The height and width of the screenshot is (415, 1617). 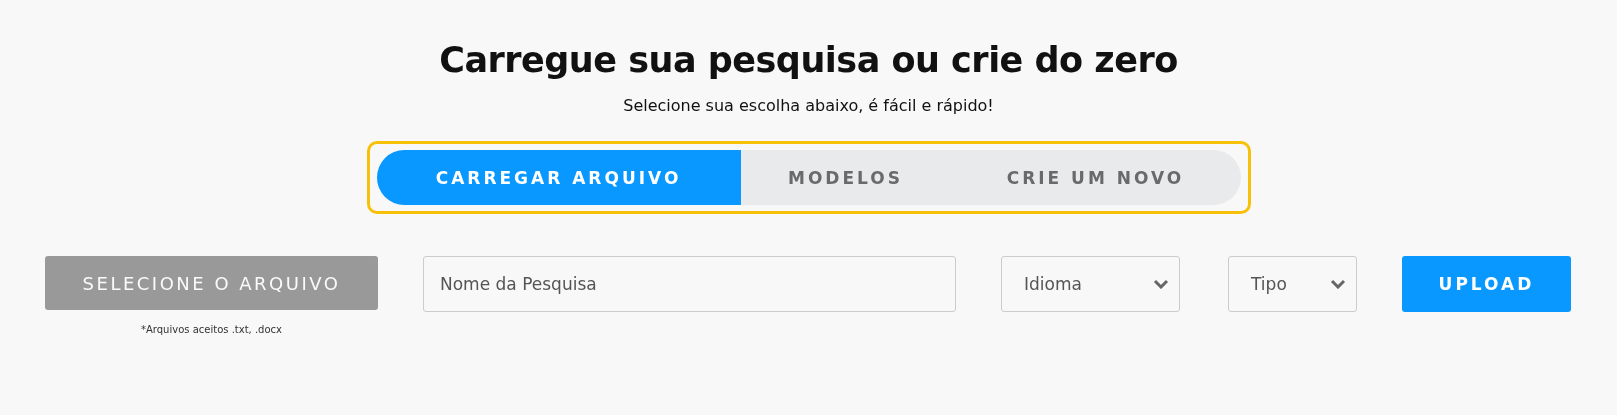 I want to click on dropdown: Tipo, so click(x=1292, y=284).